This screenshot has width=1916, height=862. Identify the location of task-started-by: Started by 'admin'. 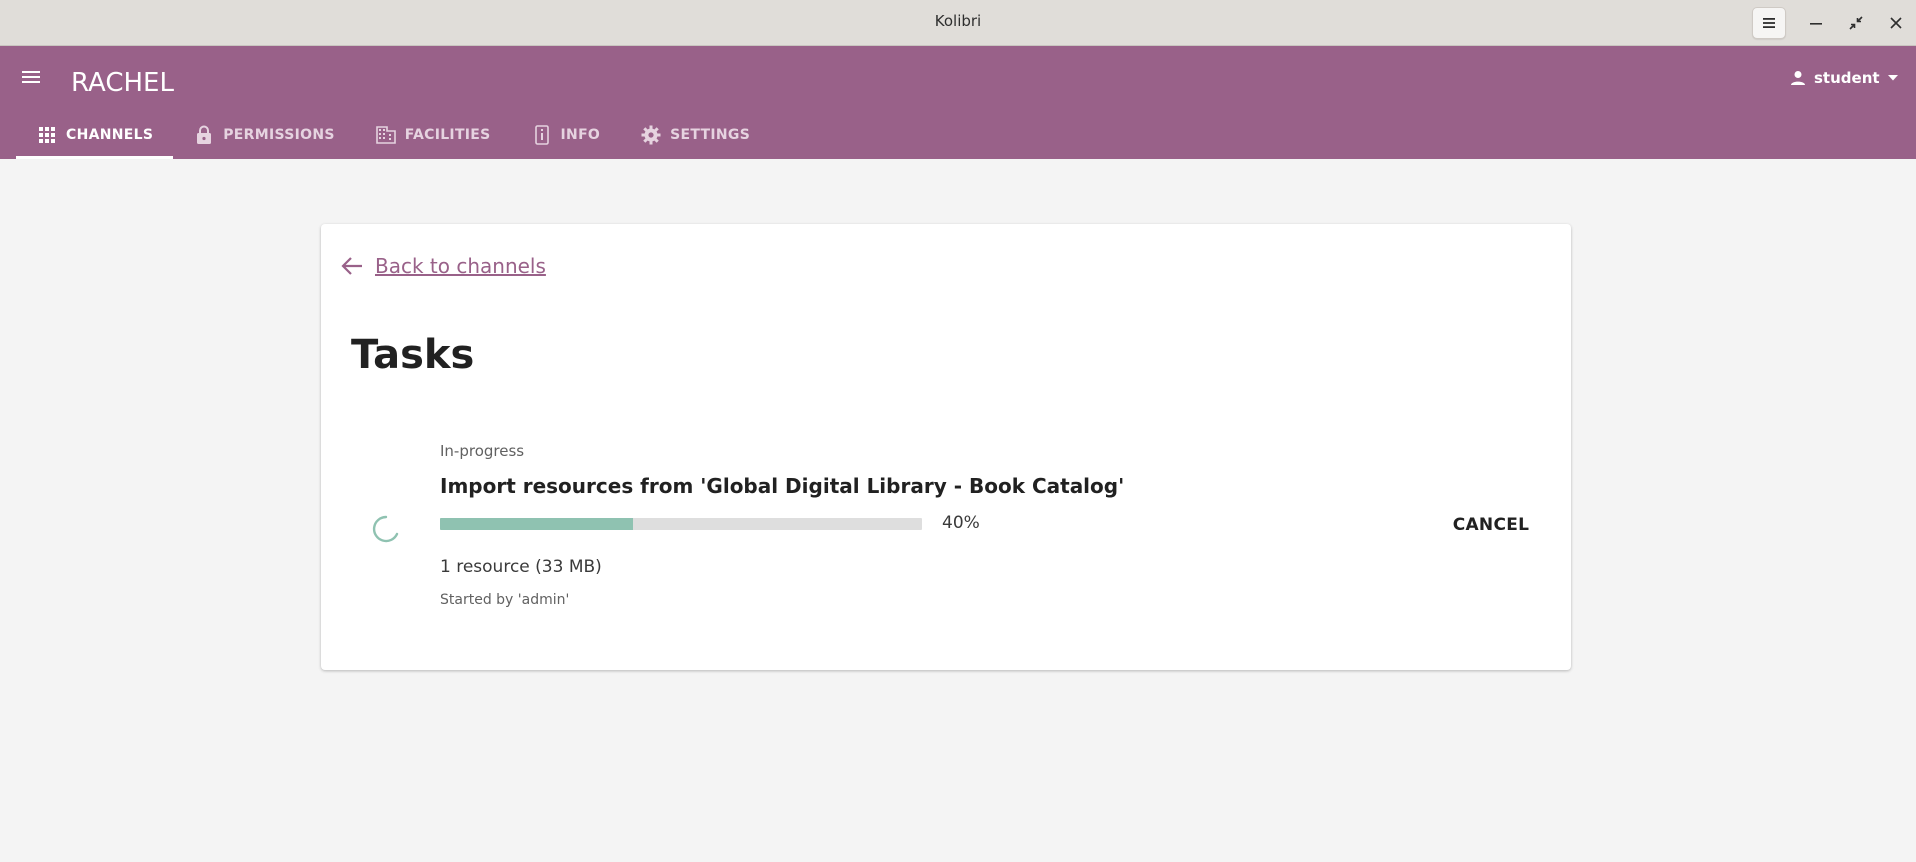
(505, 600).